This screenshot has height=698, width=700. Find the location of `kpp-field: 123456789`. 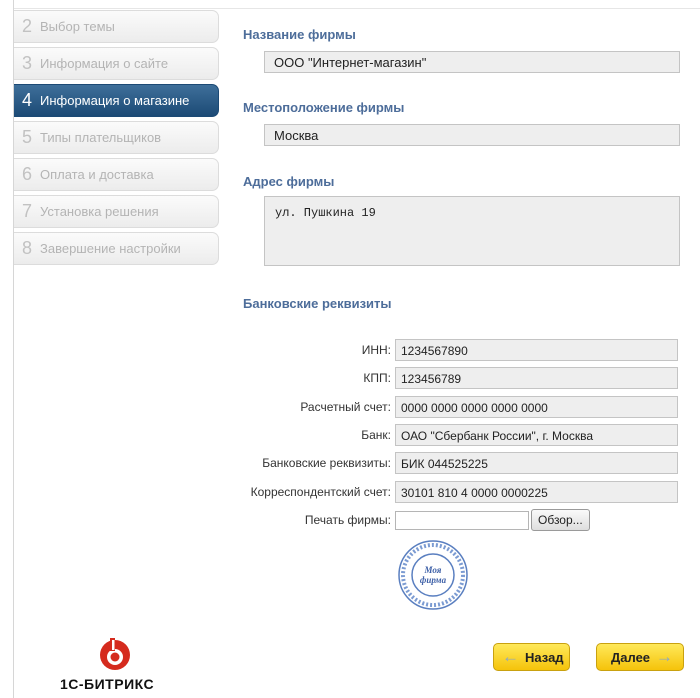

kpp-field: 123456789 is located at coordinates (536, 378).